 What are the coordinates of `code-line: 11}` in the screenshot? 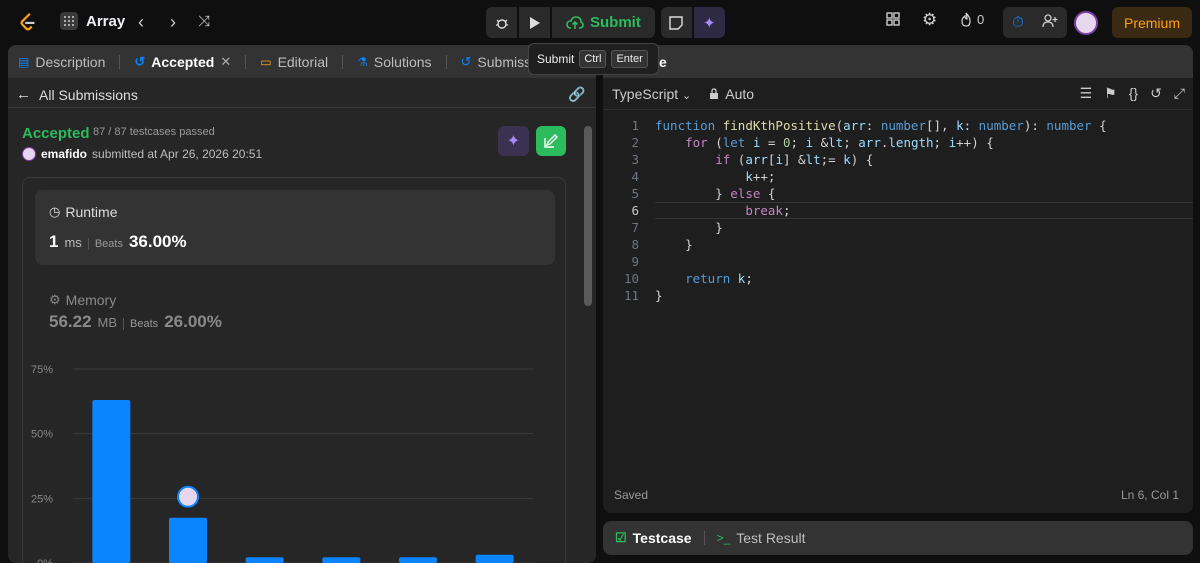 It's located at (898, 295).